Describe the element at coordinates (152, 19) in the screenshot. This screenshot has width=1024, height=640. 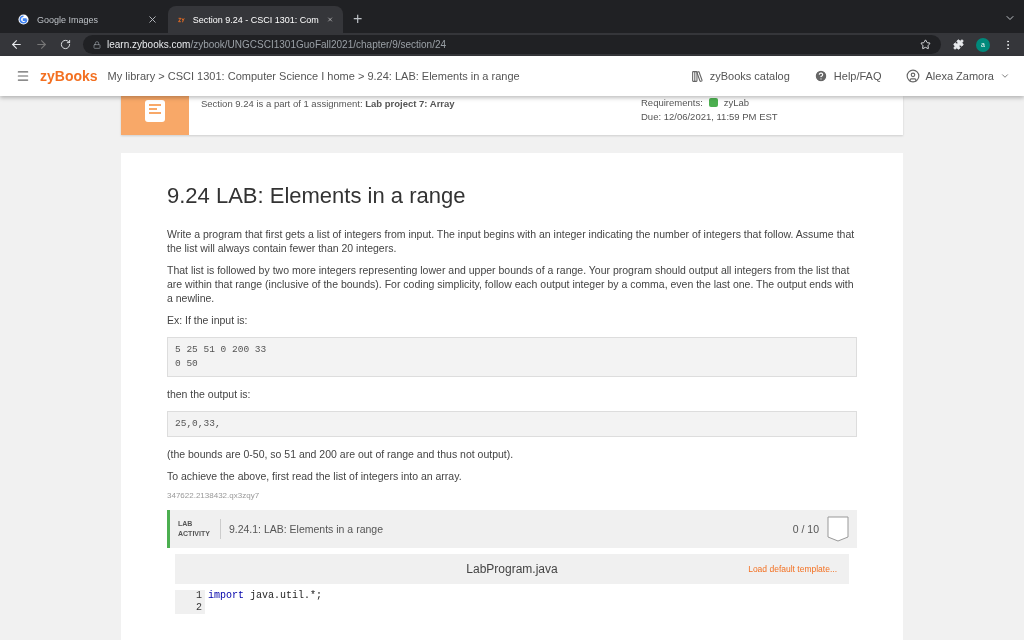
I see `close-icon` at that location.